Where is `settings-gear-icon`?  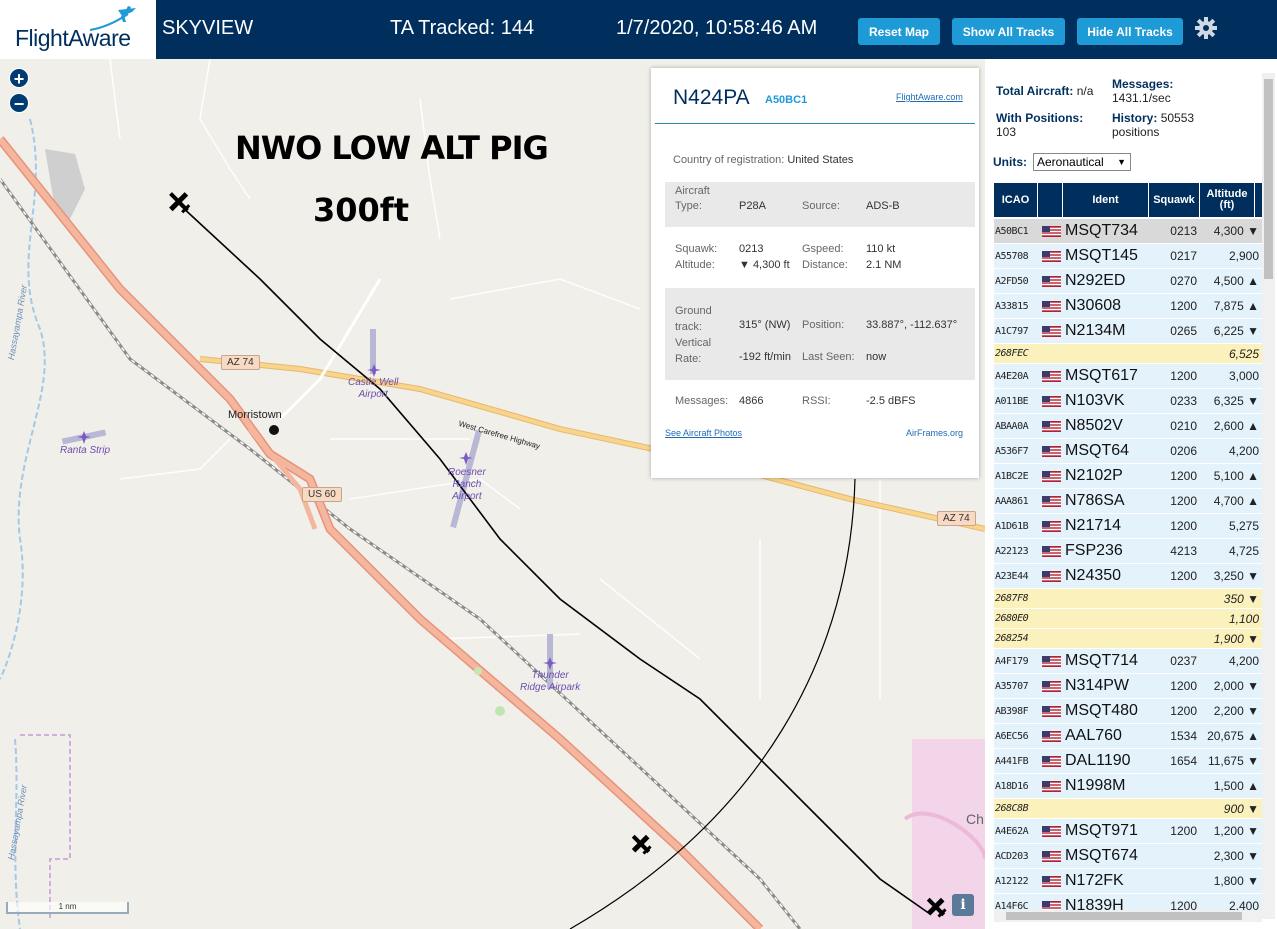
settings-gear-icon is located at coordinates (1206, 28).